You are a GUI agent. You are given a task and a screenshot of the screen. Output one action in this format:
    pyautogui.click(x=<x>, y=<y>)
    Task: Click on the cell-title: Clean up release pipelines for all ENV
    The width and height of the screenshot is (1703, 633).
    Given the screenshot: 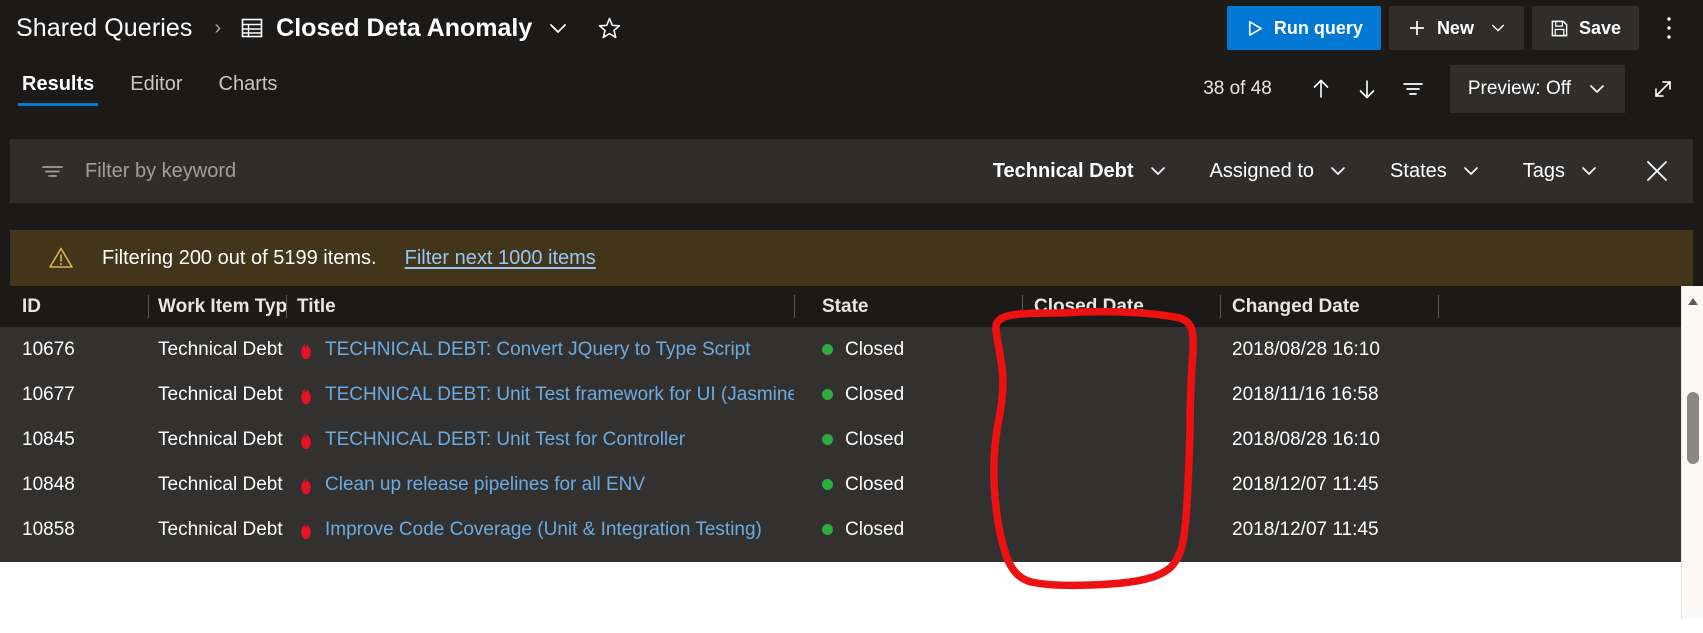 What is the action you would take?
    pyautogui.click(x=540, y=484)
    